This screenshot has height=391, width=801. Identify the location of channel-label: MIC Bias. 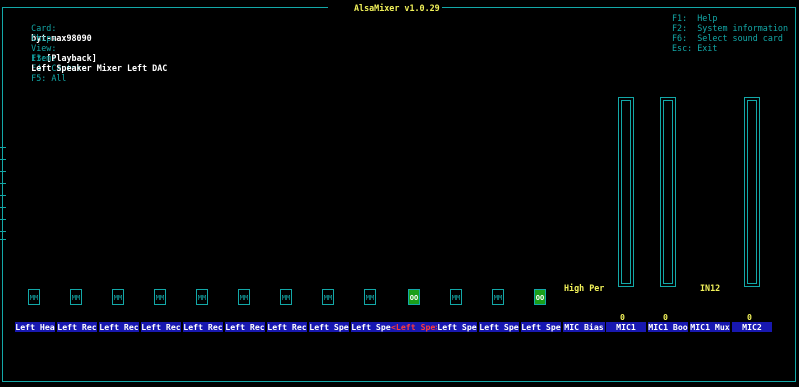
(584, 327).